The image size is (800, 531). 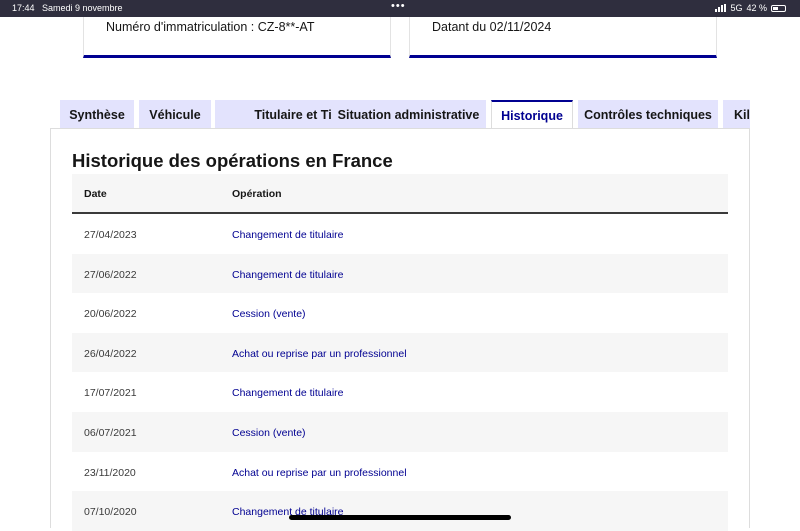 What do you see at coordinates (23, 8) in the screenshot?
I see `status-time: 17:44` at bounding box center [23, 8].